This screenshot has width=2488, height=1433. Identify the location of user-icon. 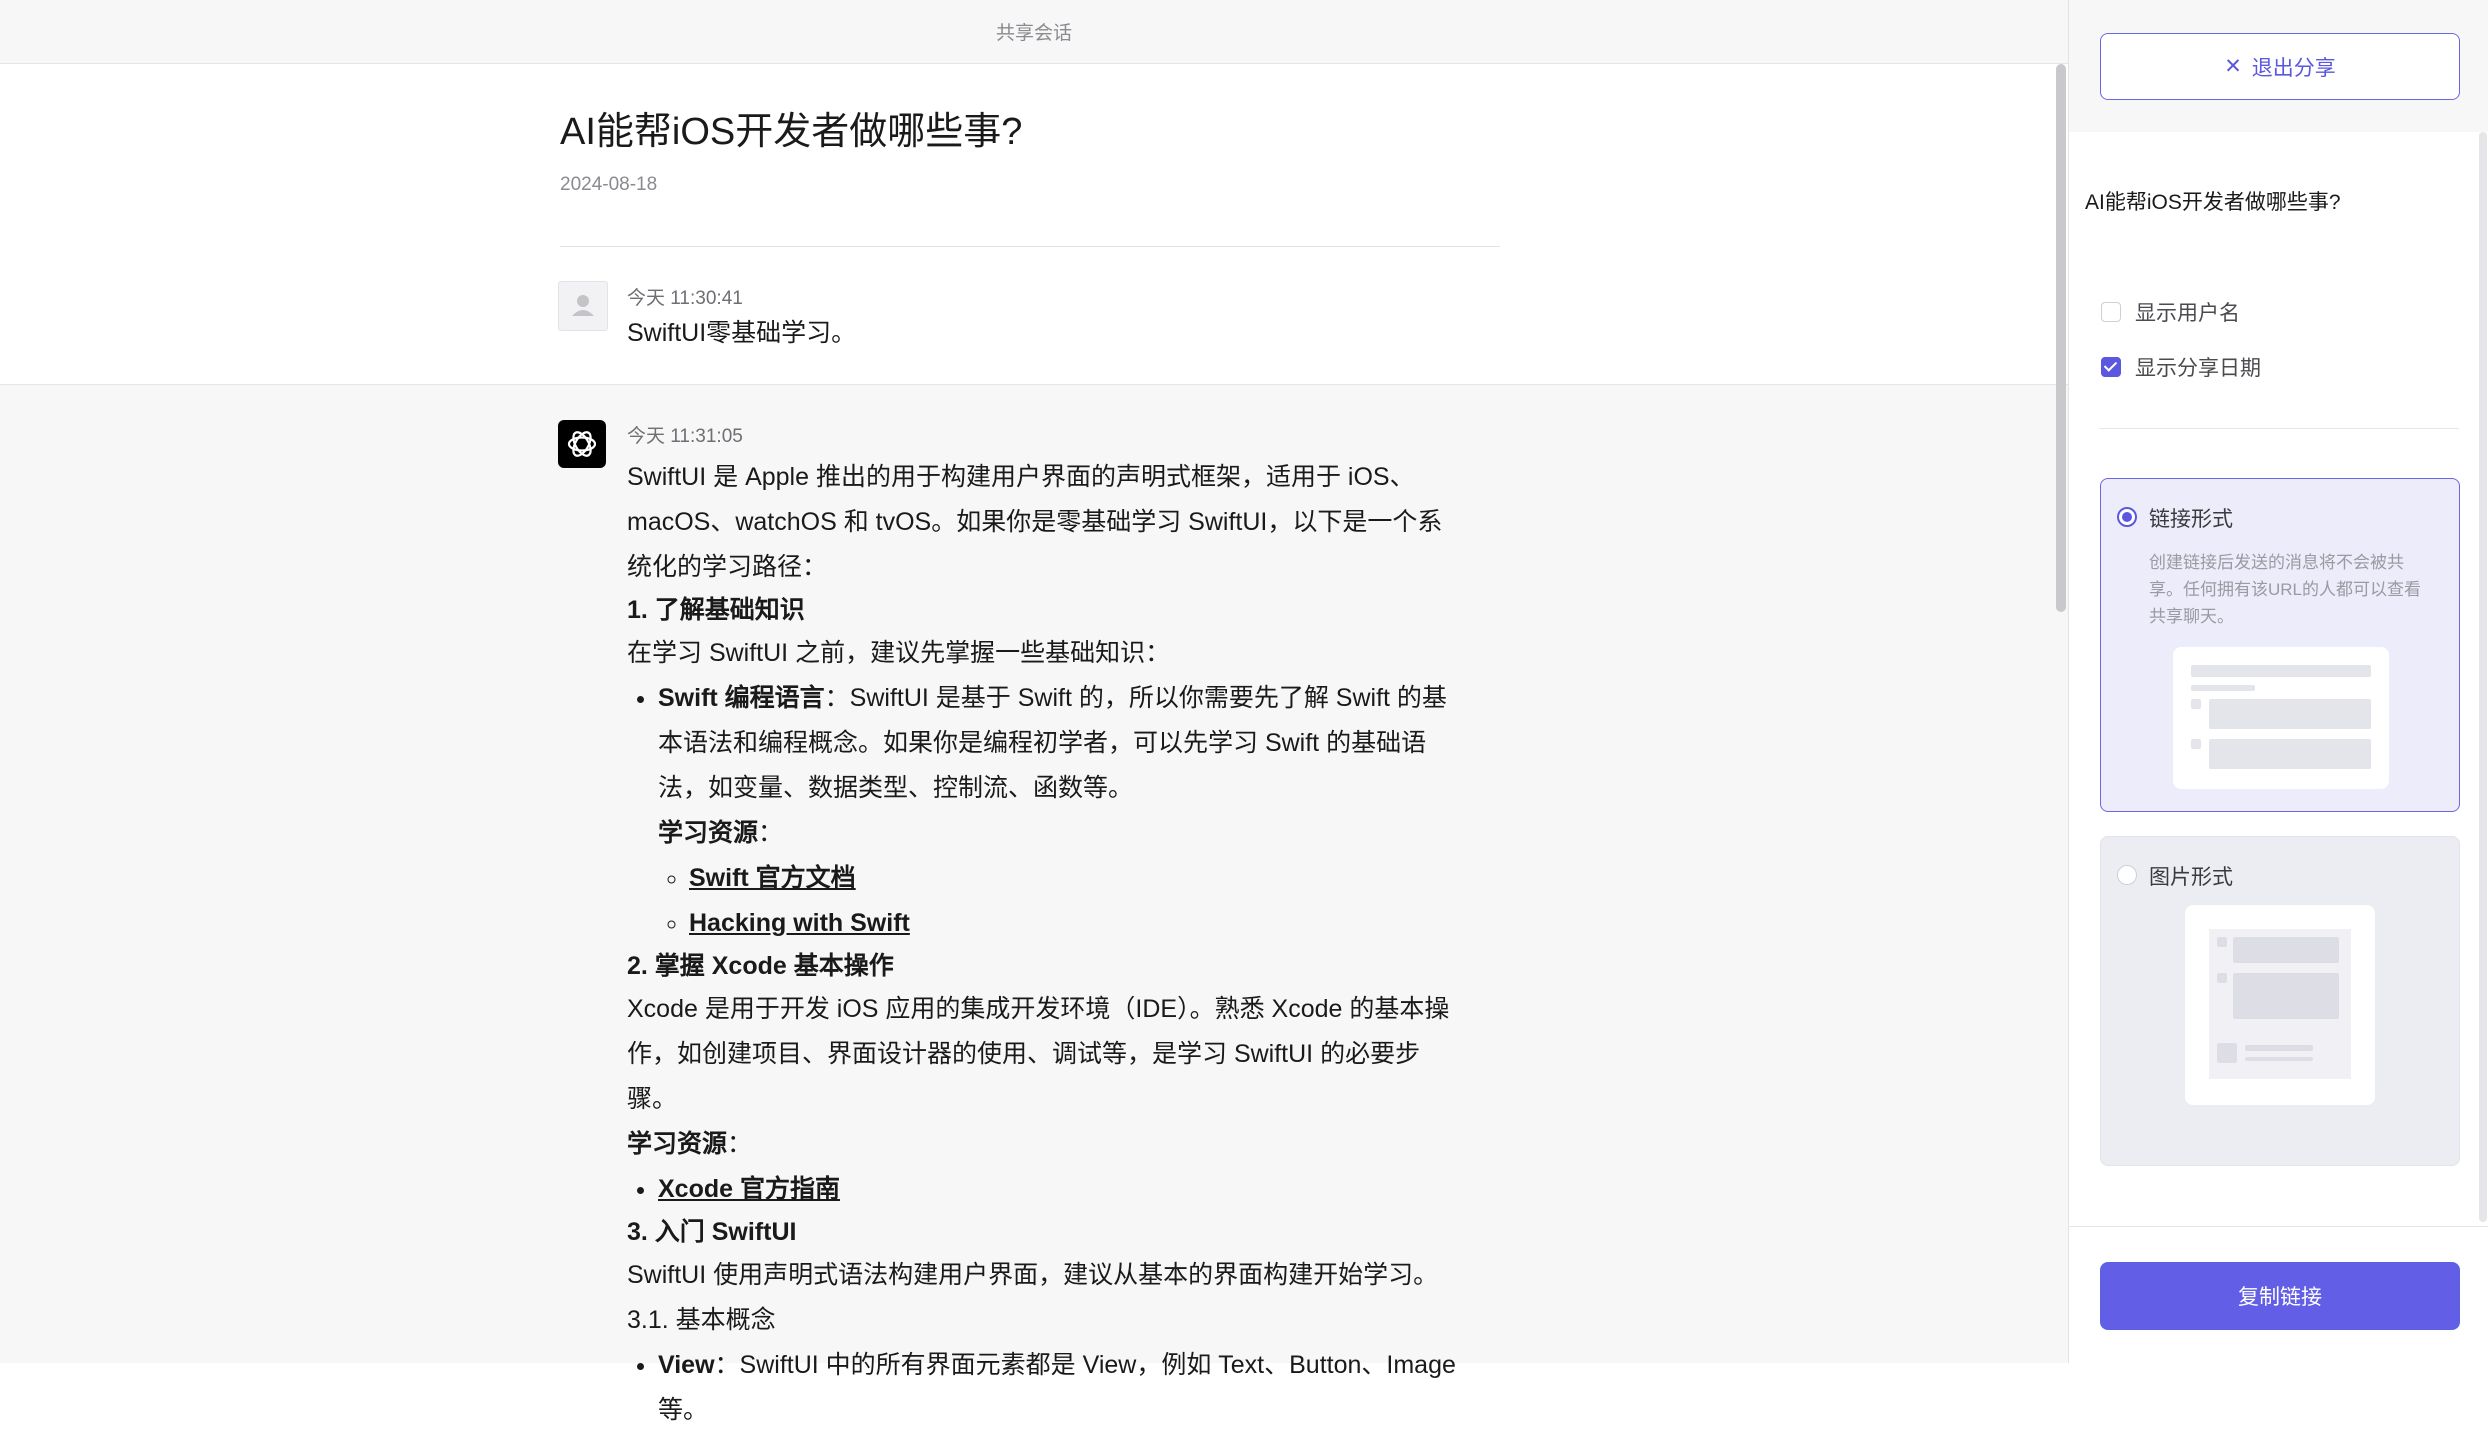
(583, 305).